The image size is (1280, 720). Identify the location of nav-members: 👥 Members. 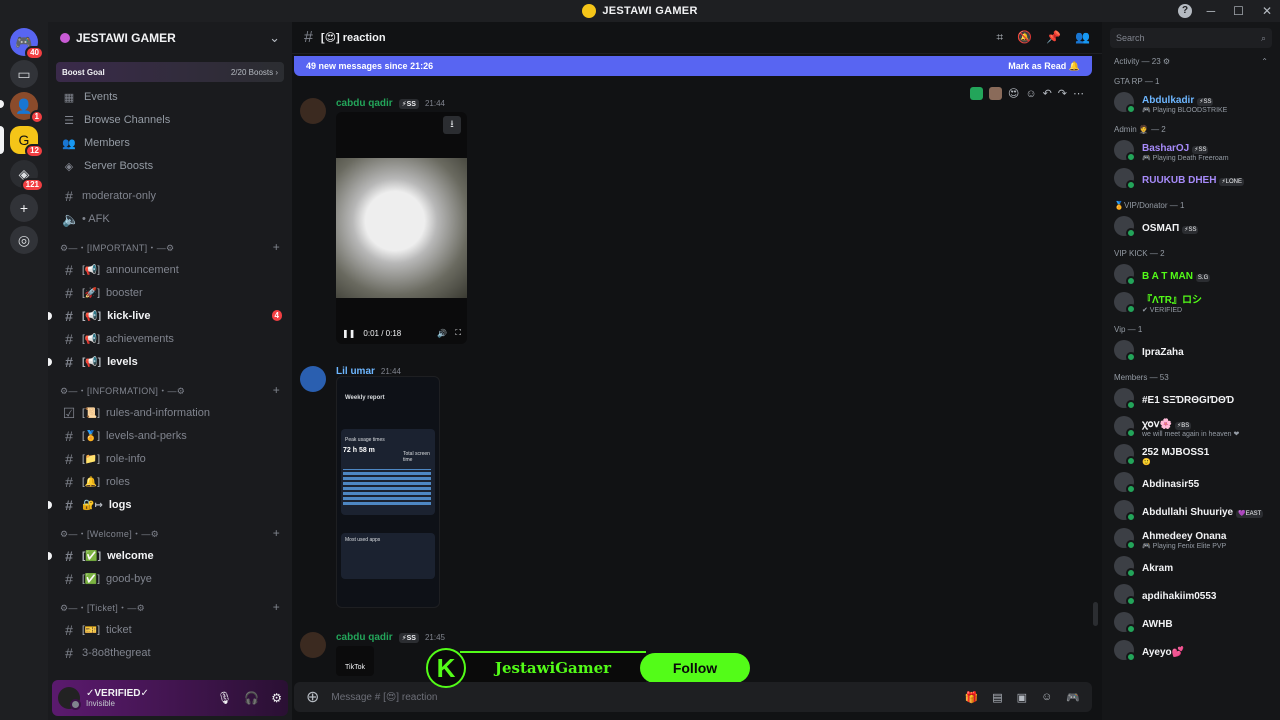
(170, 143).